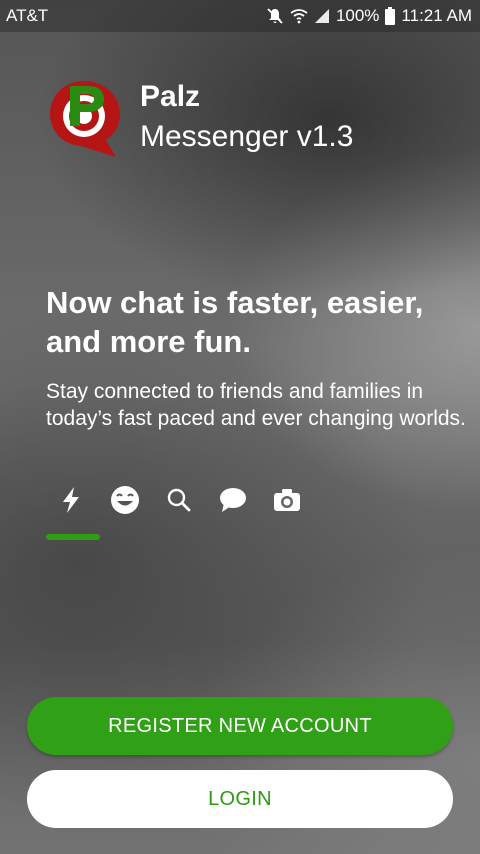  What do you see at coordinates (240, 726) in the screenshot?
I see `register-button: REGISTER NEW ACCOUNT` at bounding box center [240, 726].